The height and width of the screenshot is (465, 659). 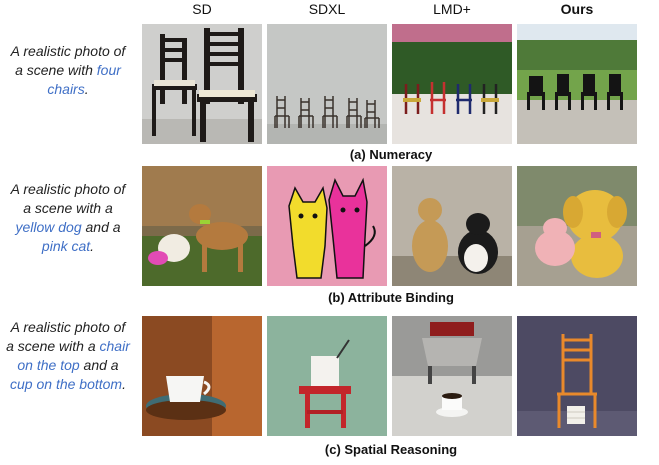 I want to click on image-ours-spatial-reasoning, so click(x=577, y=376).